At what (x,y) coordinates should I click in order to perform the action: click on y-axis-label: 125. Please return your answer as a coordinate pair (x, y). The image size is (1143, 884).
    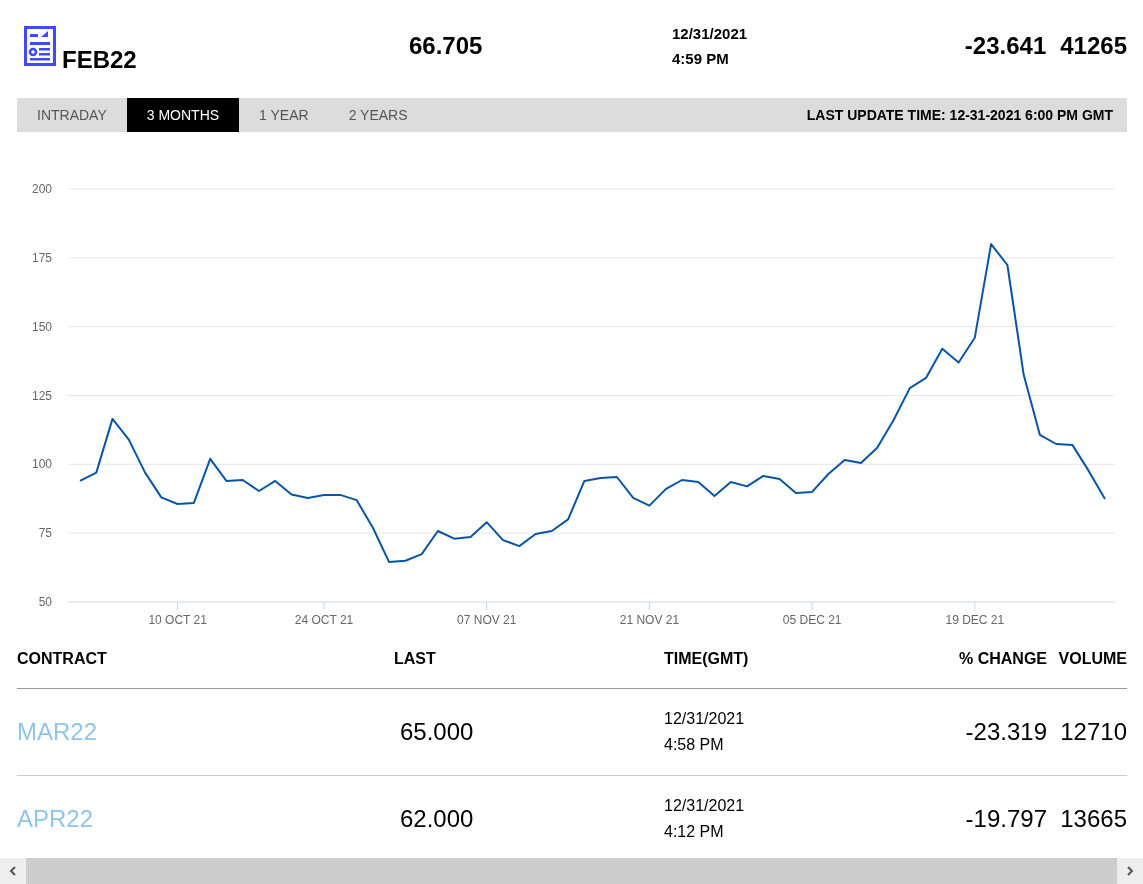
    Looking at the image, I should click on (41, 395).